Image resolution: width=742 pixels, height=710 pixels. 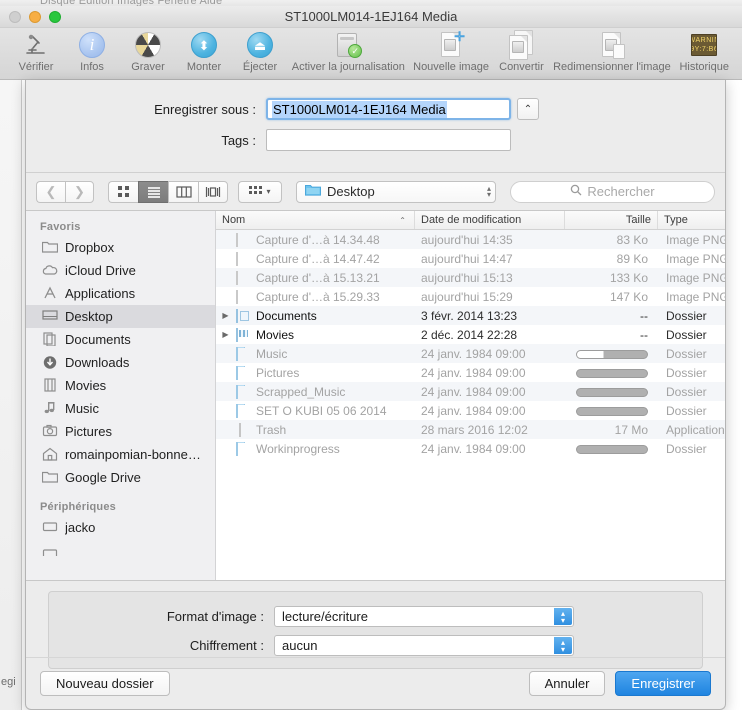 I want to click on file-name: Movies, so click(x=275, y=334).